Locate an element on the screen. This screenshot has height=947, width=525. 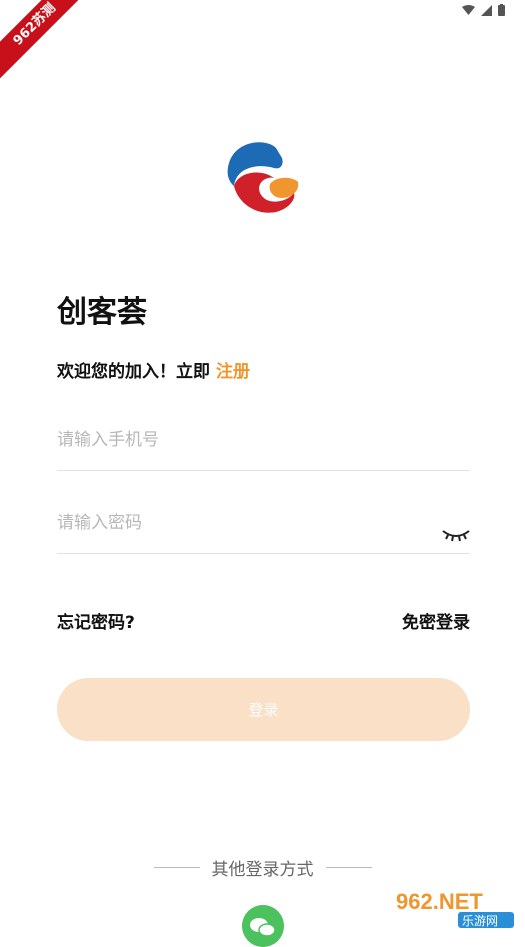
wifi-icon is located at coordinates (468, 9).